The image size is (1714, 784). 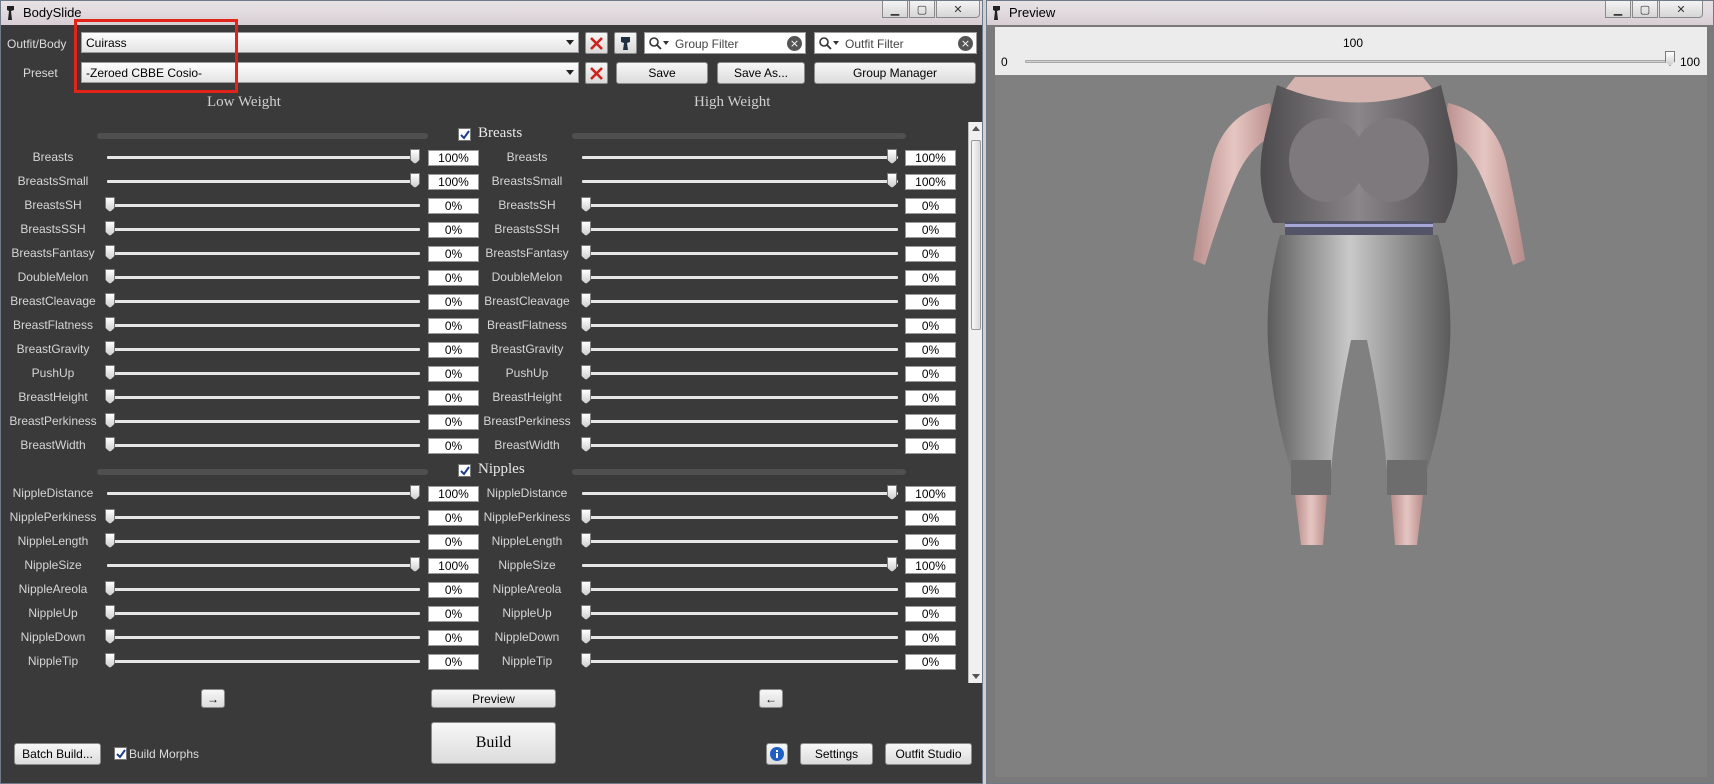 What do you see at coordinates (777, 754) in the screenshot?
I see `info-button` at bounding box center [777, 754].